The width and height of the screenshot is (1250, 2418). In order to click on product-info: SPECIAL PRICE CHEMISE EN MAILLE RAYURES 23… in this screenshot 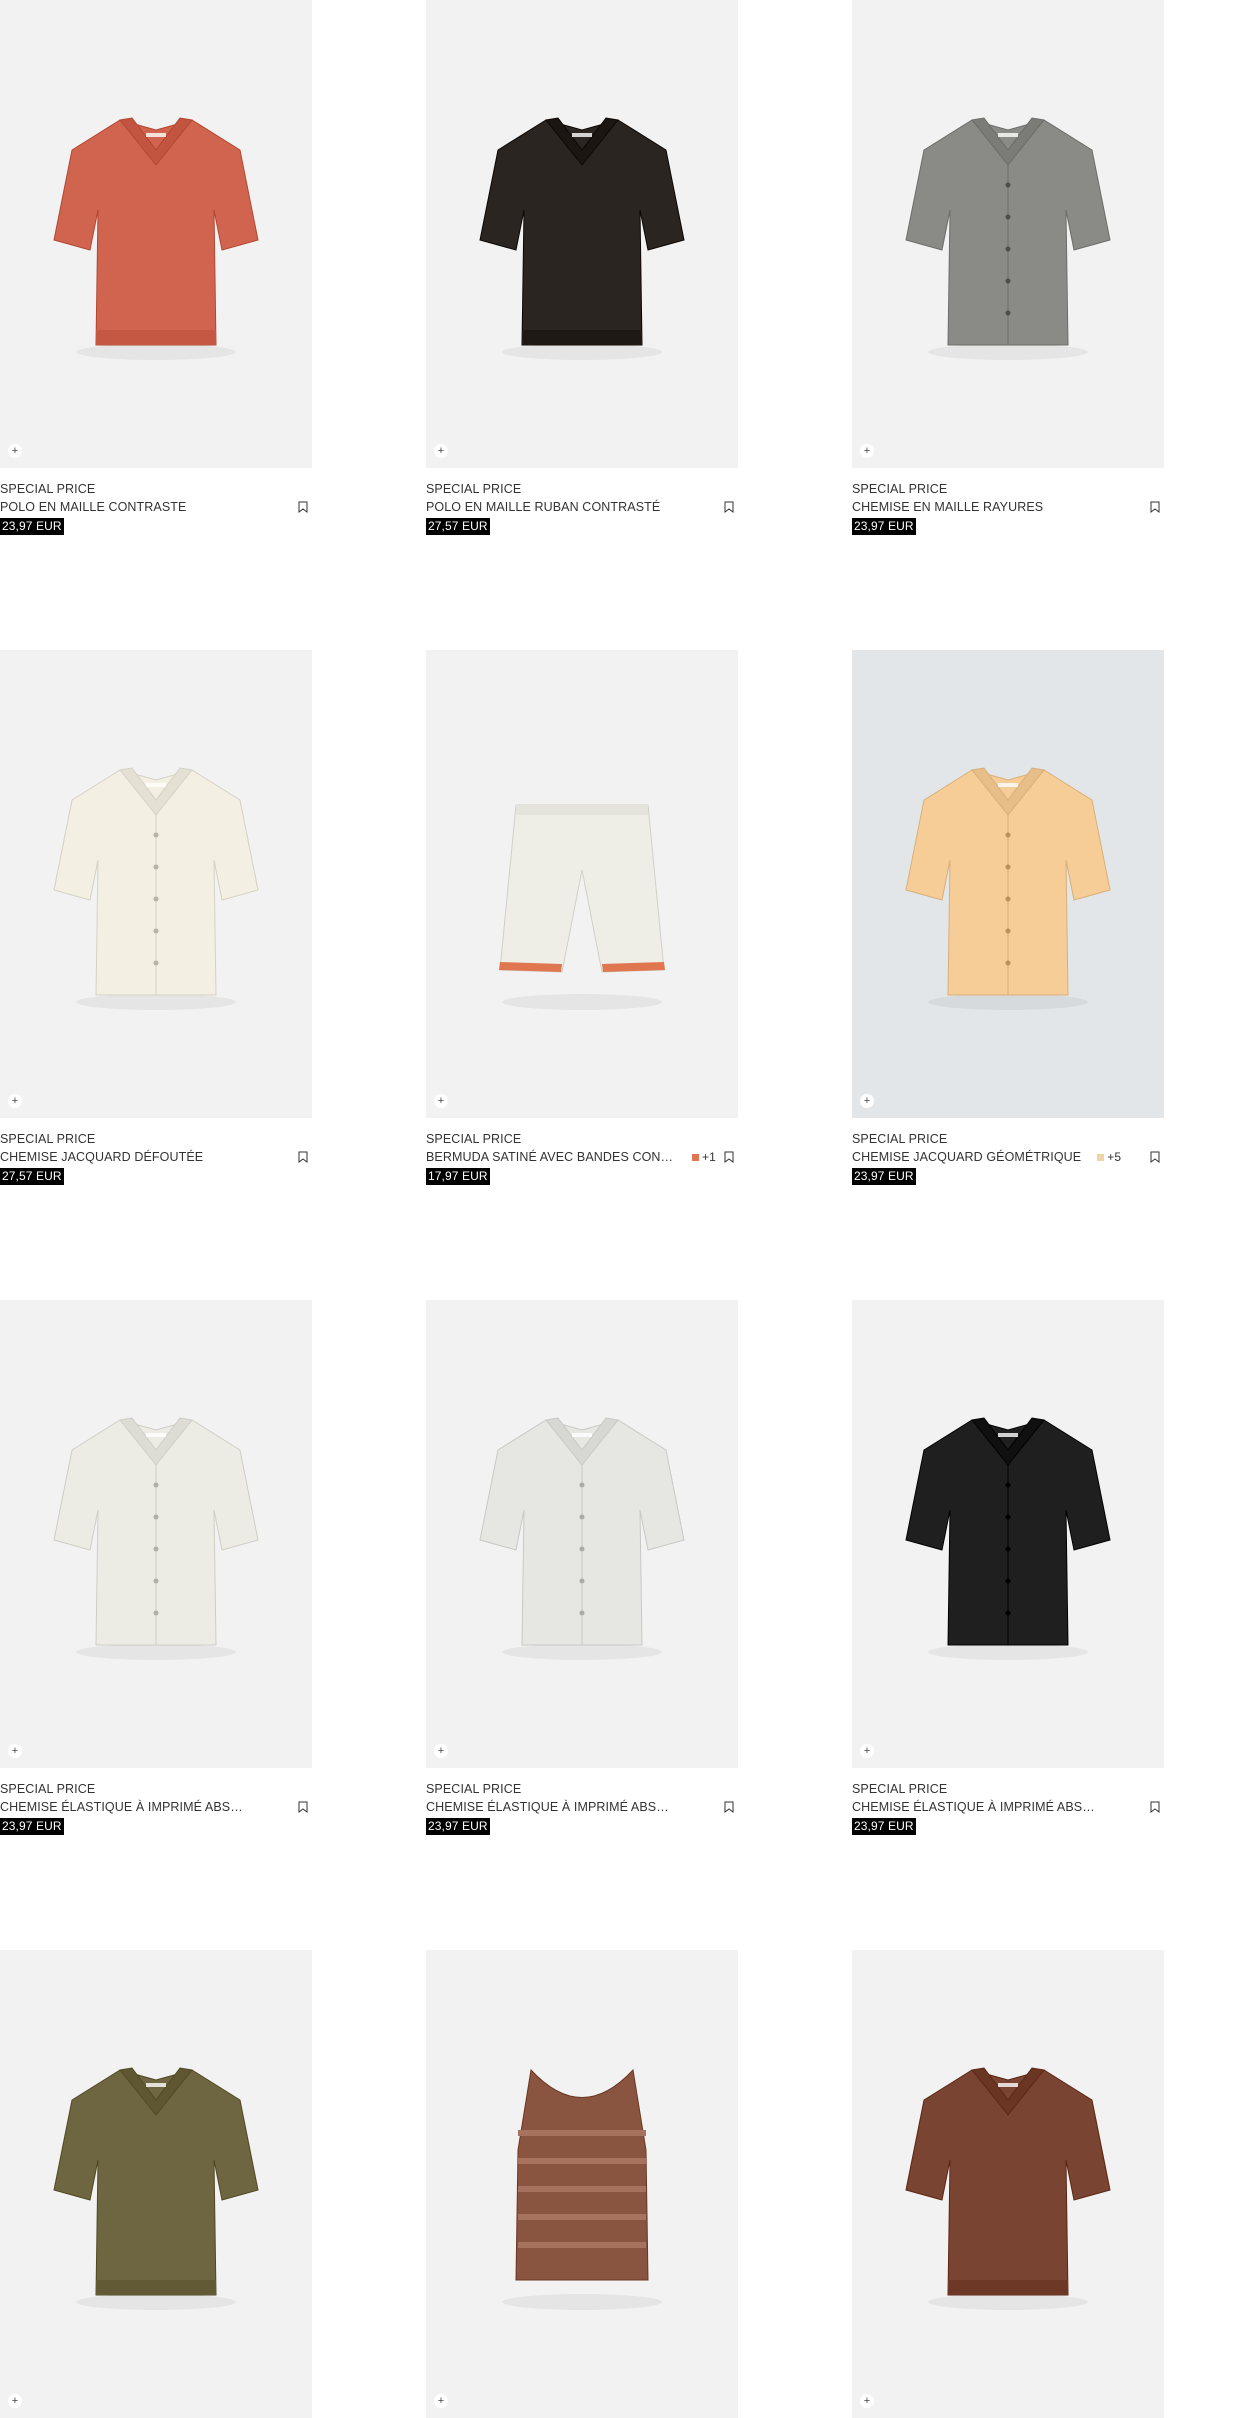, I will do `click(1008, 501)`.